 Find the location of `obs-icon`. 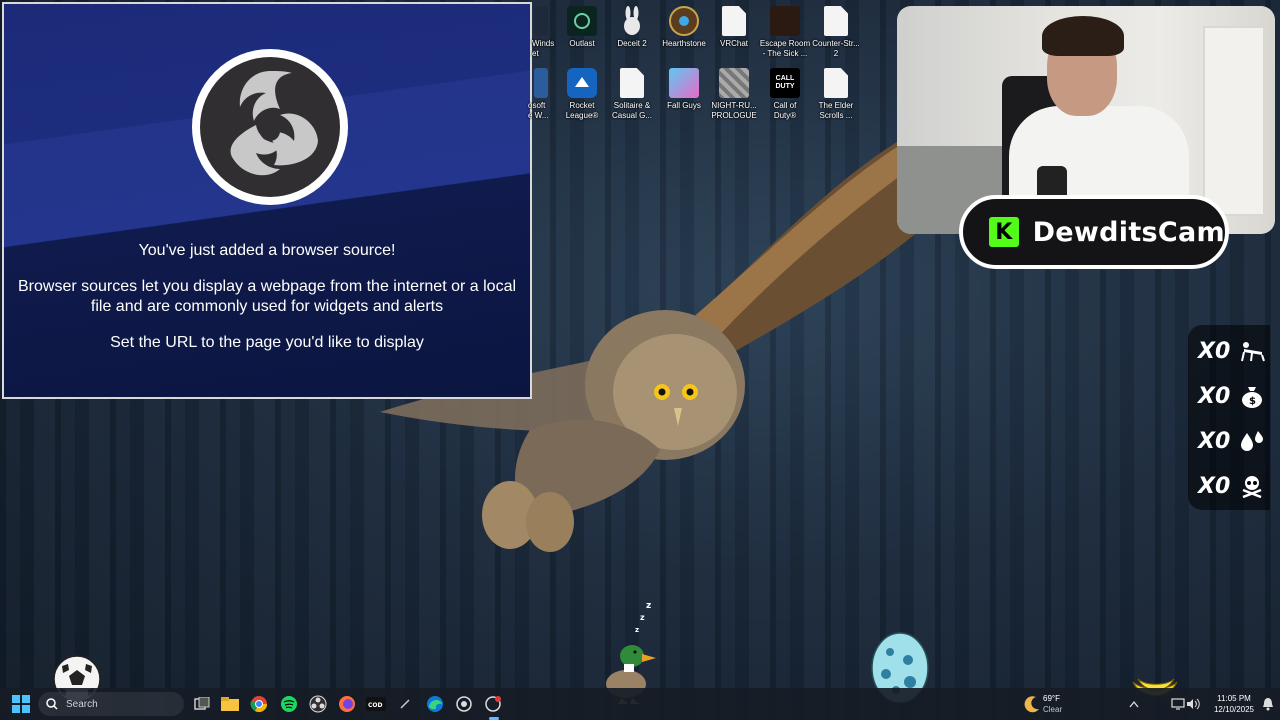

obs-icon is located at coordinates (318, 704).